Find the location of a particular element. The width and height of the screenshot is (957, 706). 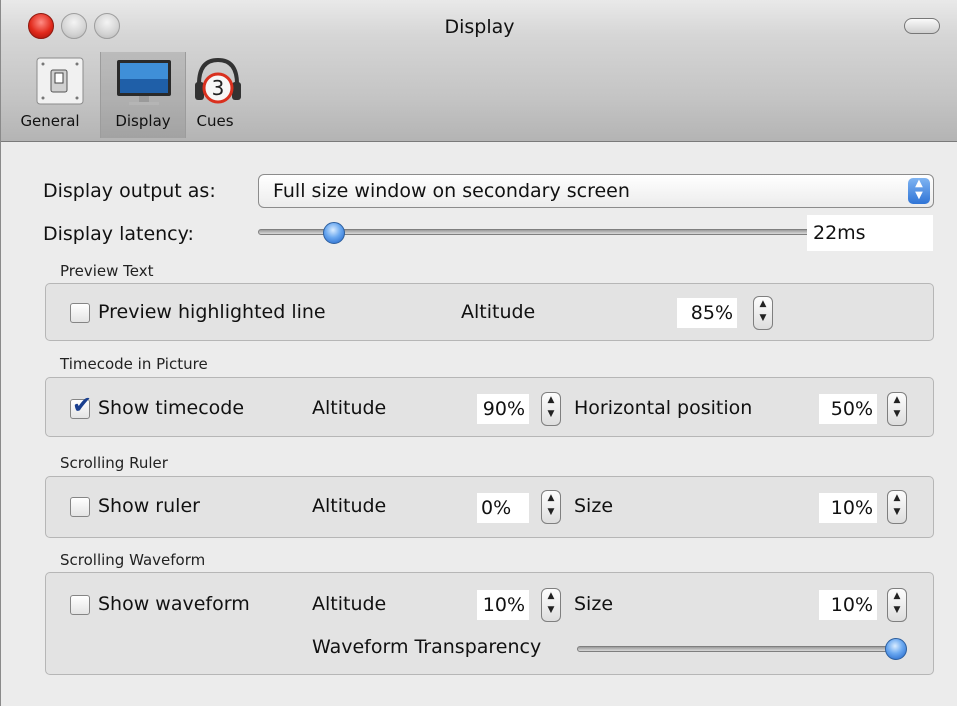

show-timecode-label: Show timecode is located at coordinates (171, 408).